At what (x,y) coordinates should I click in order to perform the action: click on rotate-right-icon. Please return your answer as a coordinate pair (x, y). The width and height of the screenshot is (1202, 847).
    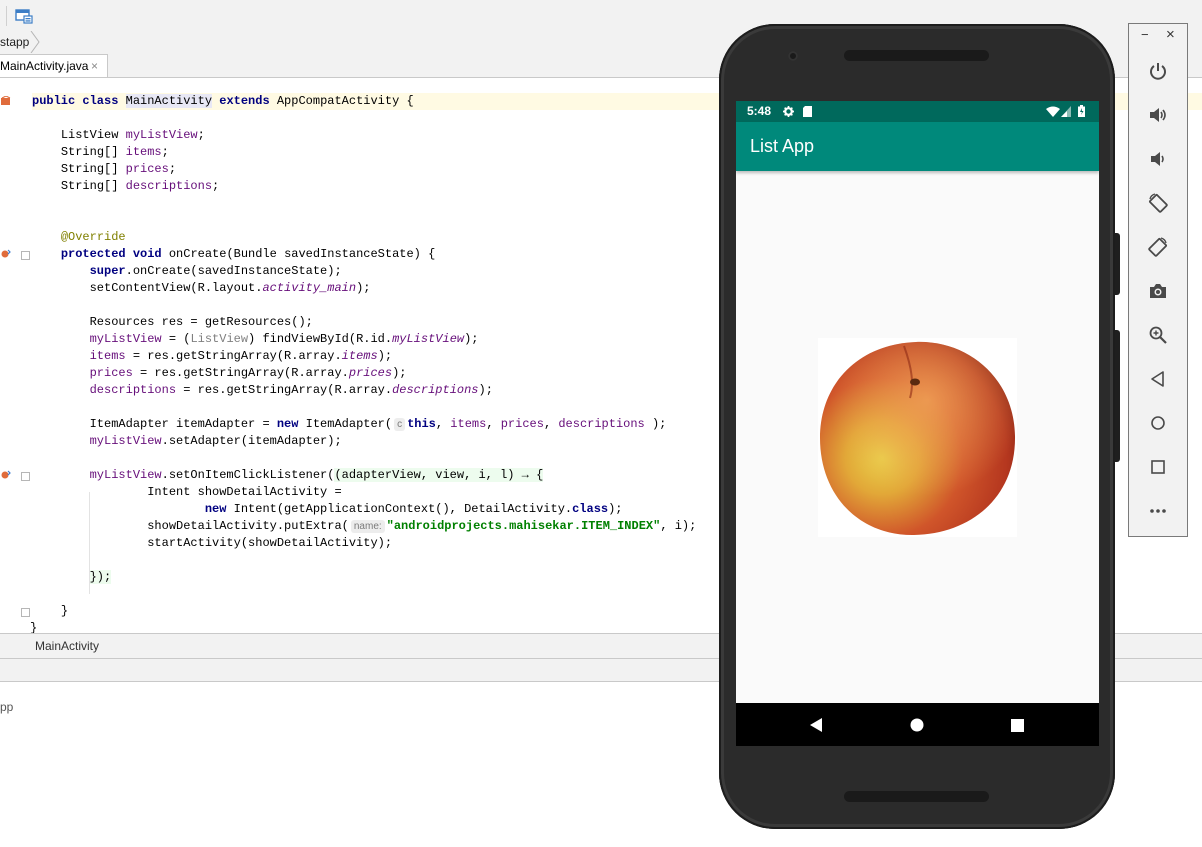
    Looking at the image, I should click on (1158, 247).